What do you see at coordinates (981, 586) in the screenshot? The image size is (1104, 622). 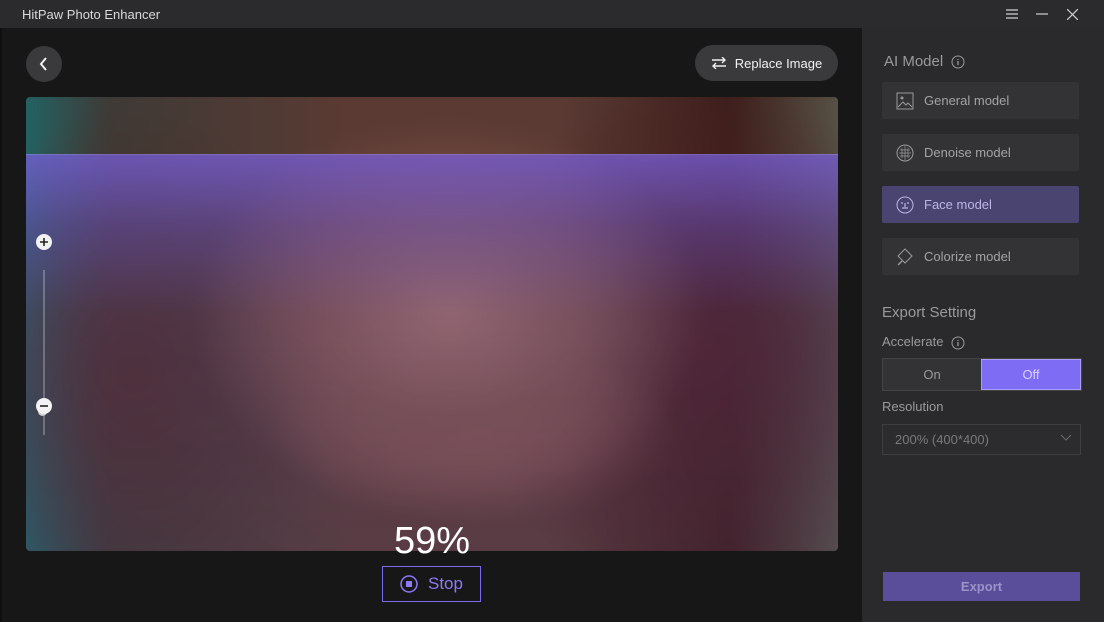 I see `export-button: Export` at bounding box center [981, 586].